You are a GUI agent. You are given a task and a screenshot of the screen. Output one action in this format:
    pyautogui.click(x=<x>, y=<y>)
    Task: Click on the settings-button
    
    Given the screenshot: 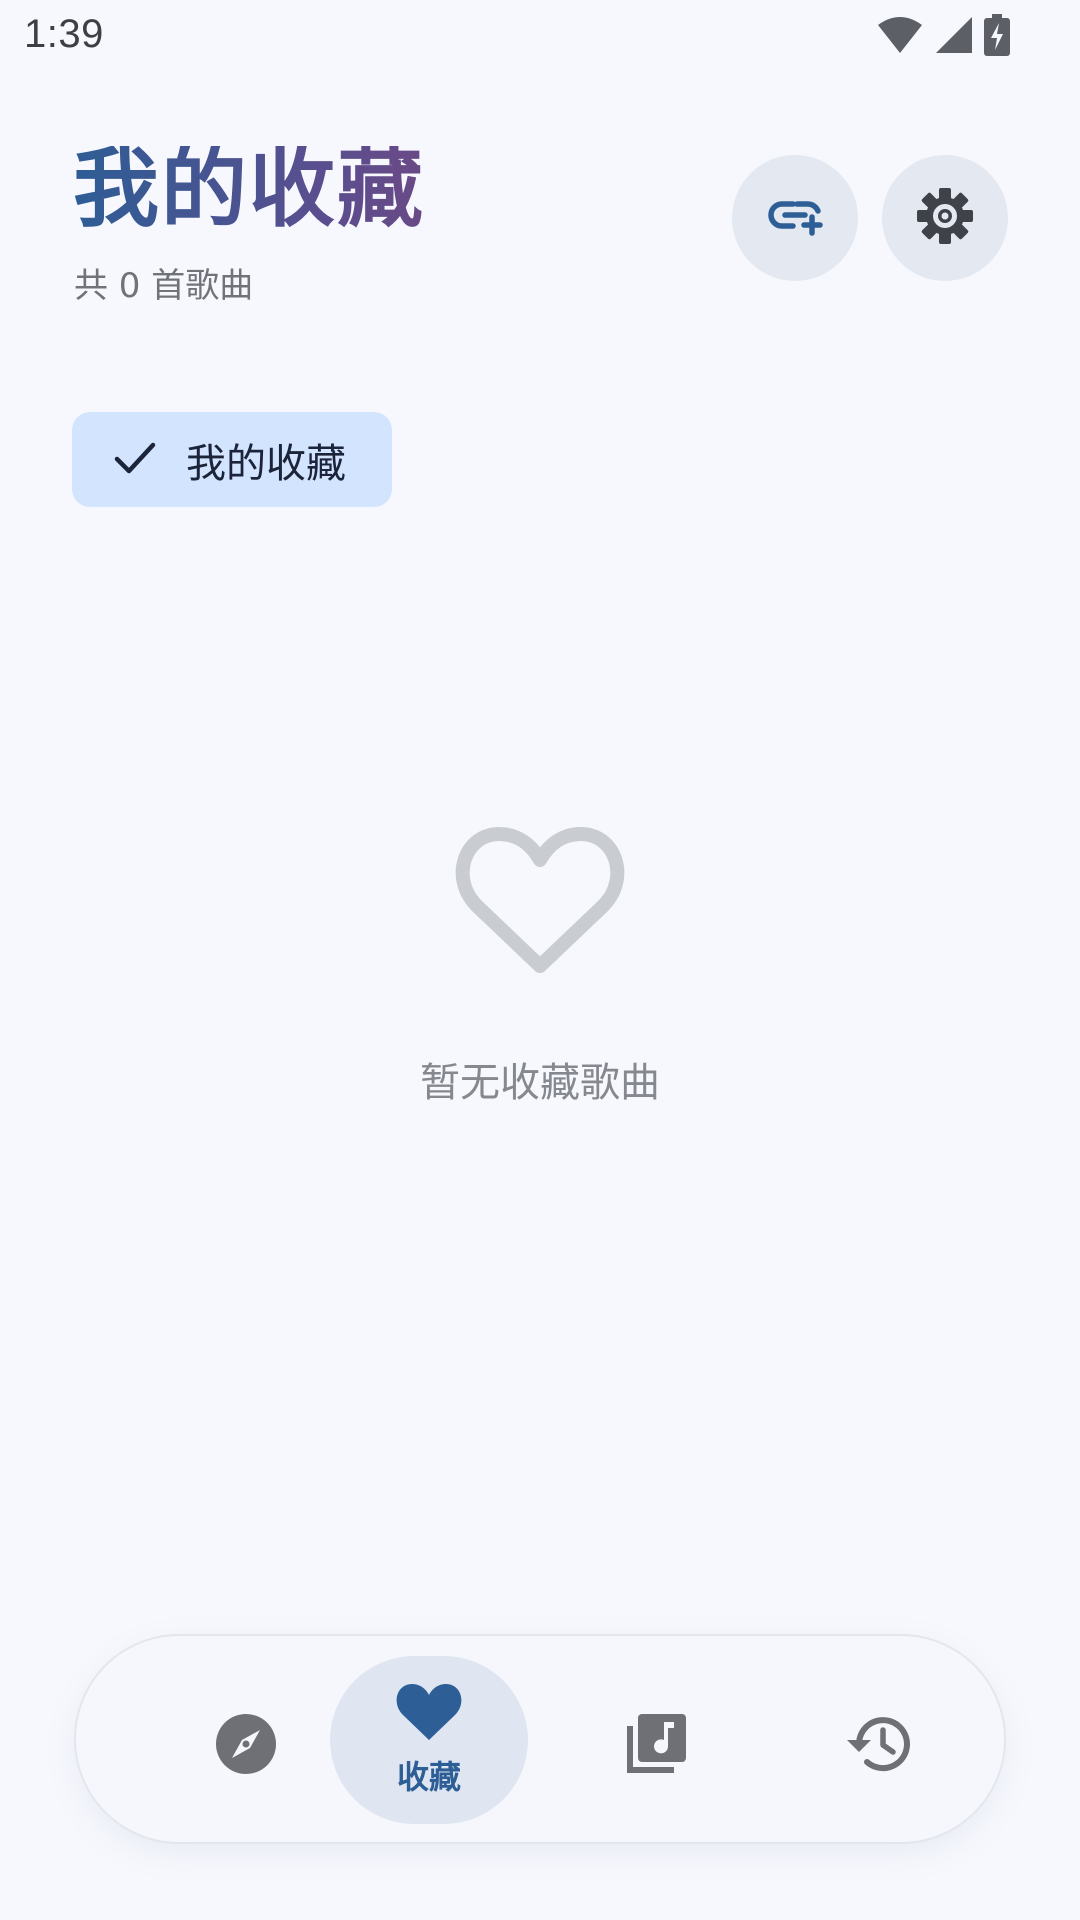 What is the action you would take?
    pyautogui.click(x=945, y=218)
    